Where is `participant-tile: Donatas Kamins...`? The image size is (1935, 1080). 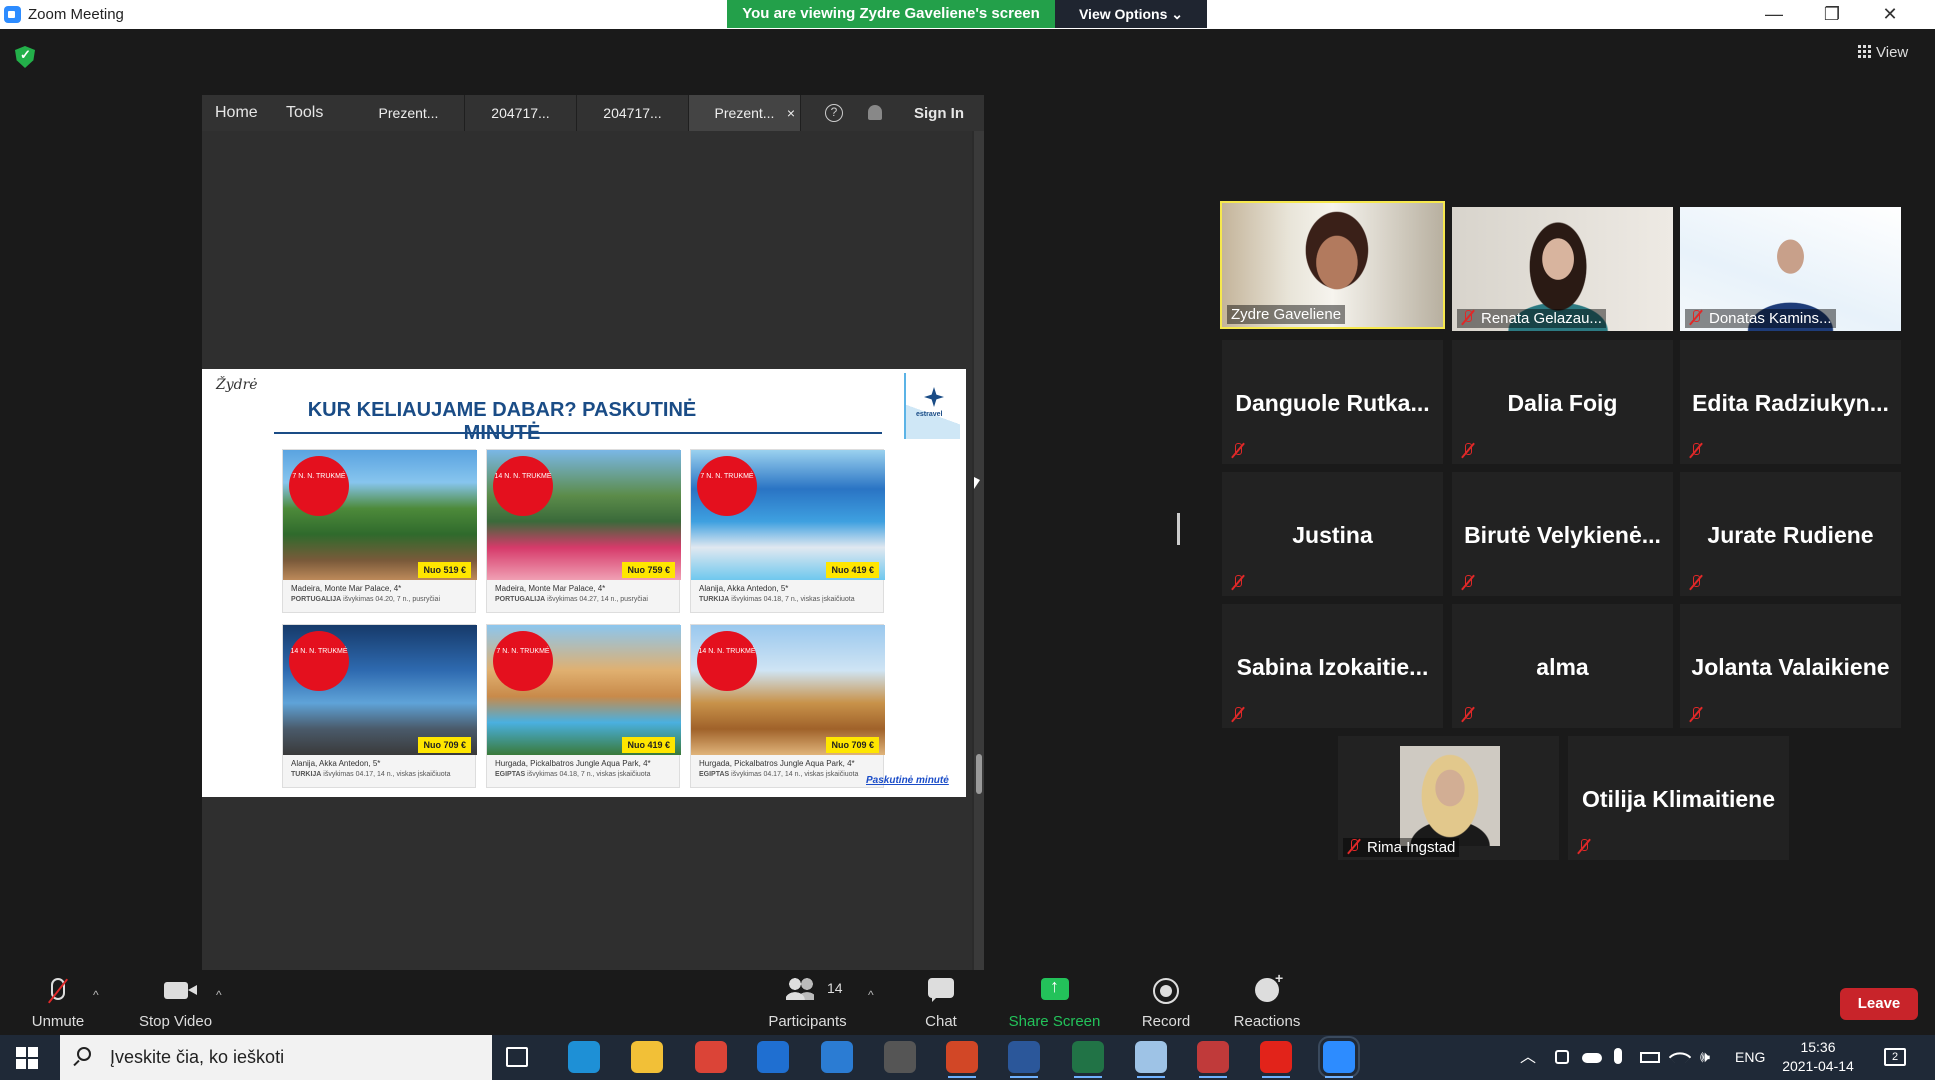
participant-tile: Donatas Kamins... is located at coordinates (1790, 269).